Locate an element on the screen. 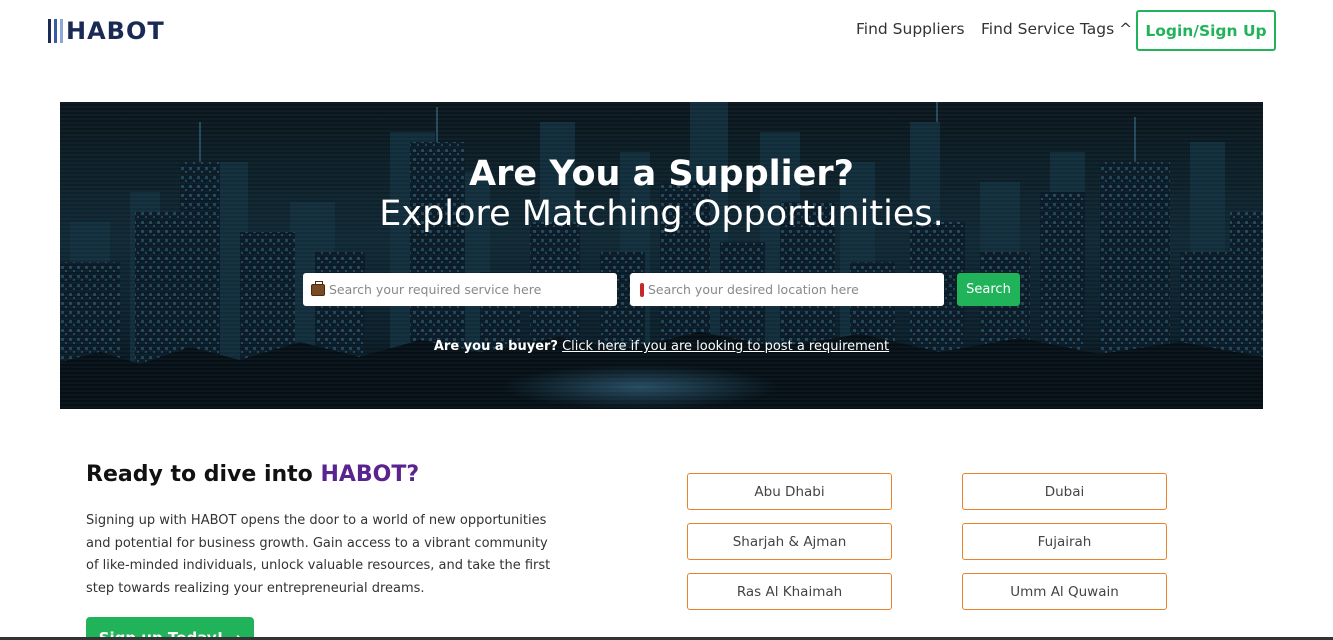  nav-find-service-tags: Find Service Tags ^ is located at coordinates (1056, 29).